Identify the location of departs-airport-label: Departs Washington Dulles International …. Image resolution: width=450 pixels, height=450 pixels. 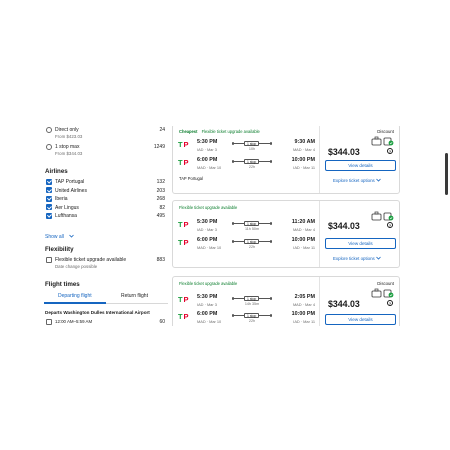
(97, 312).